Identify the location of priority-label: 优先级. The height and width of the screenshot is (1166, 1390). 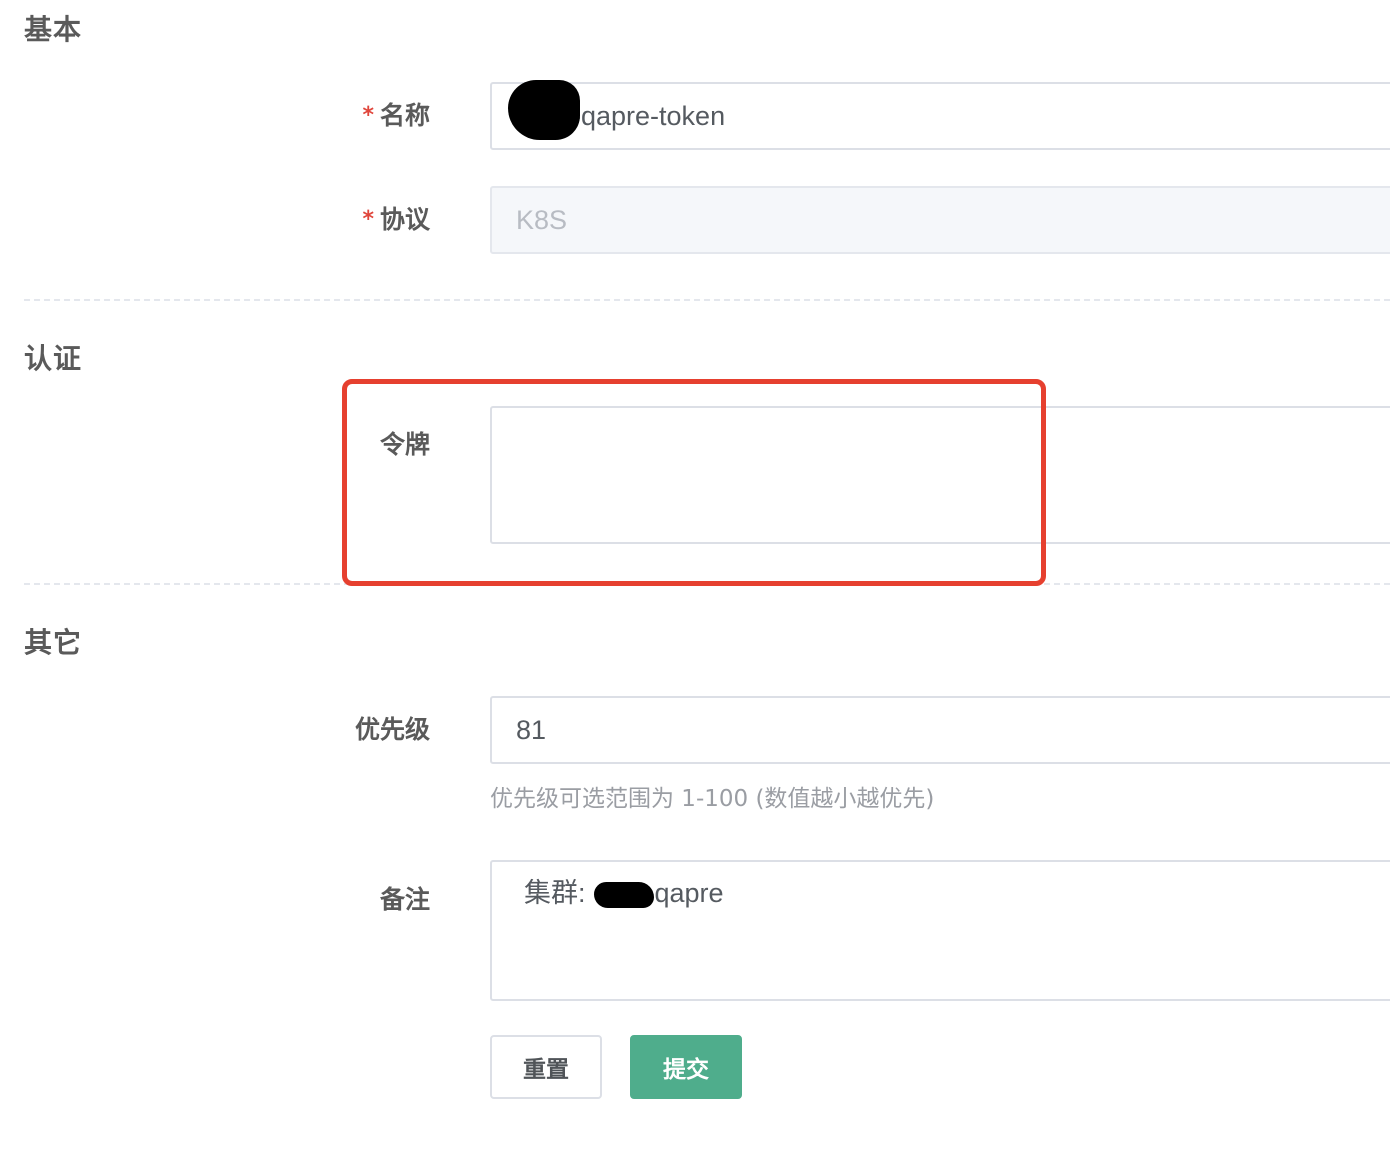
(392, 729).